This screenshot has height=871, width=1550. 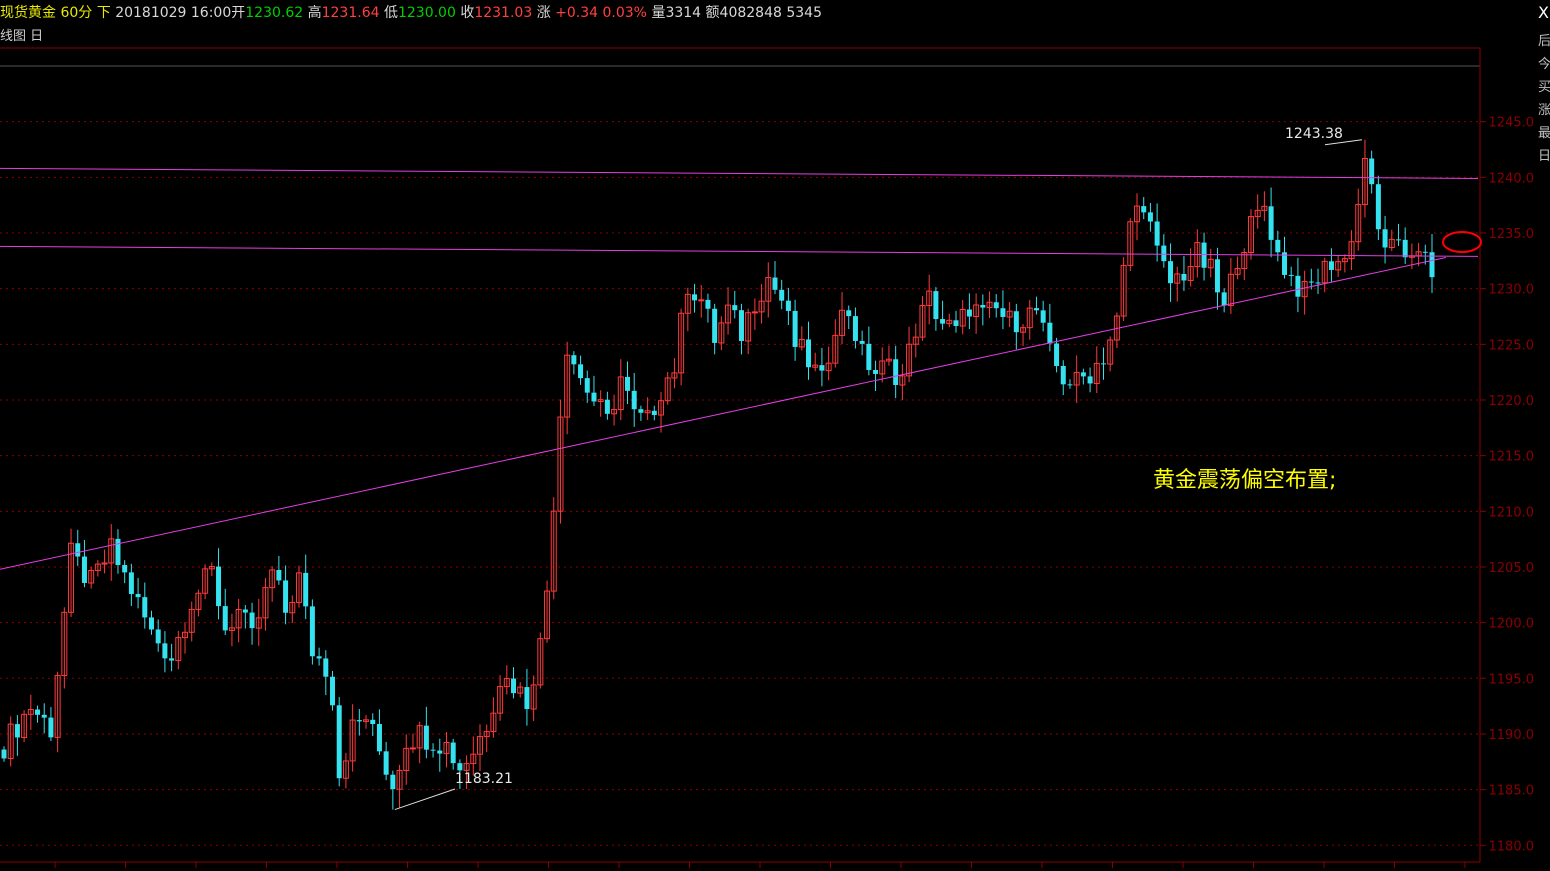 What do you see at coordinates (769, 37) in the screenshot?
I see `subheader: 线图 日` at bounding box center [769, 37].